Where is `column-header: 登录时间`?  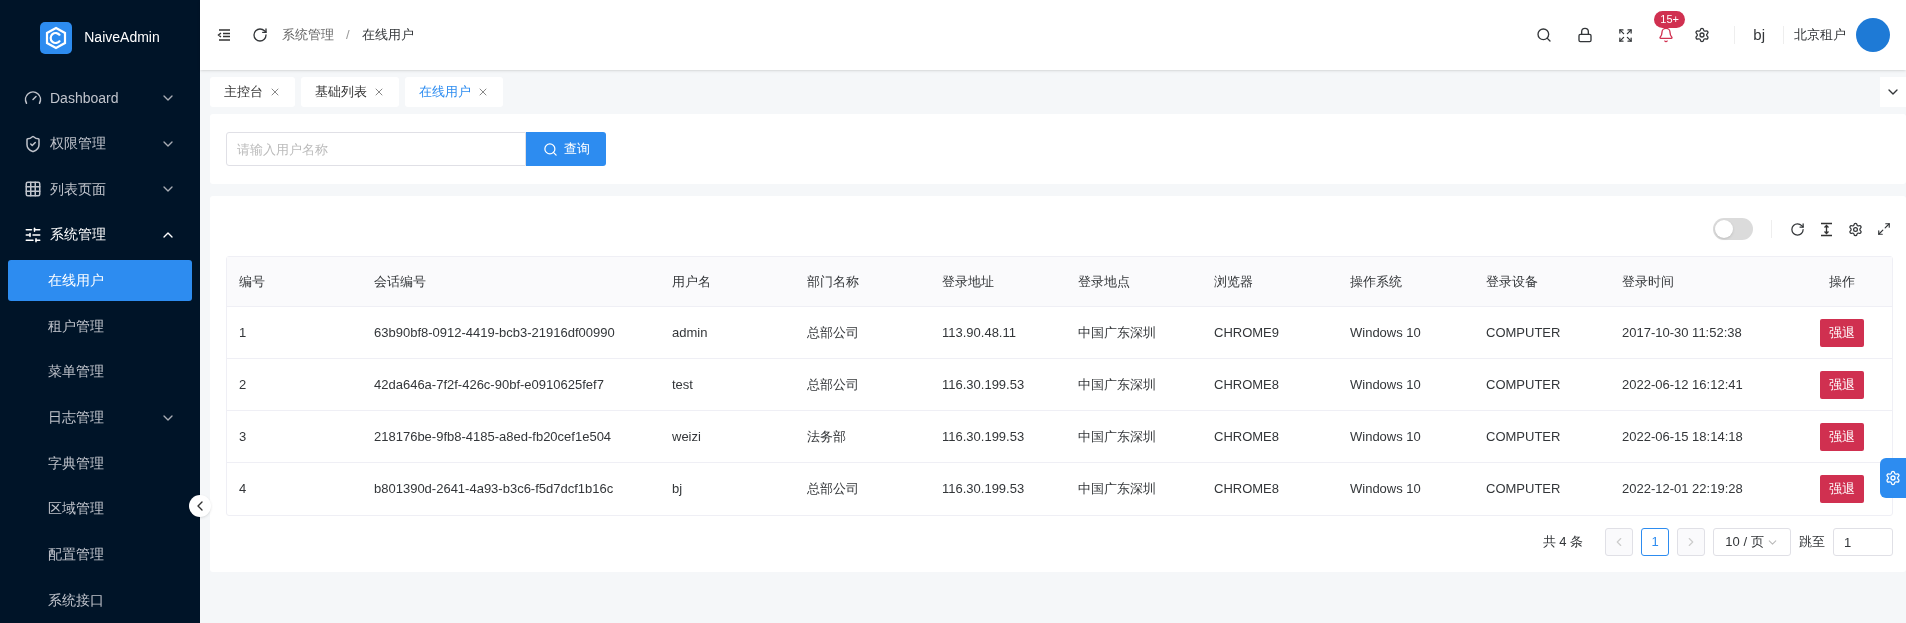 column-header: 登录时间 is located at coordinates (1648, 281).